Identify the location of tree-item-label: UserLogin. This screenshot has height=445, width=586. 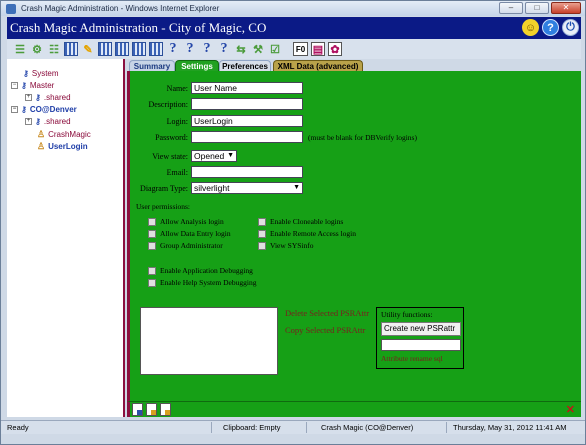
(68, 146).